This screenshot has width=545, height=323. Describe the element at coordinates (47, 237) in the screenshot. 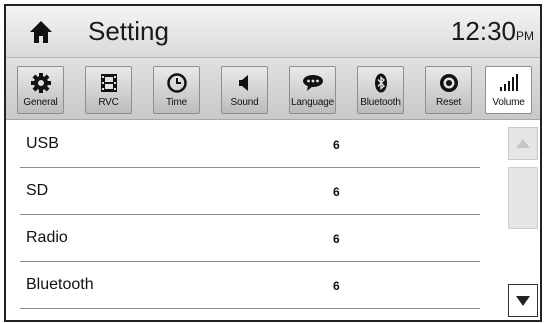

I see `list-item-label: Radio` at that location.